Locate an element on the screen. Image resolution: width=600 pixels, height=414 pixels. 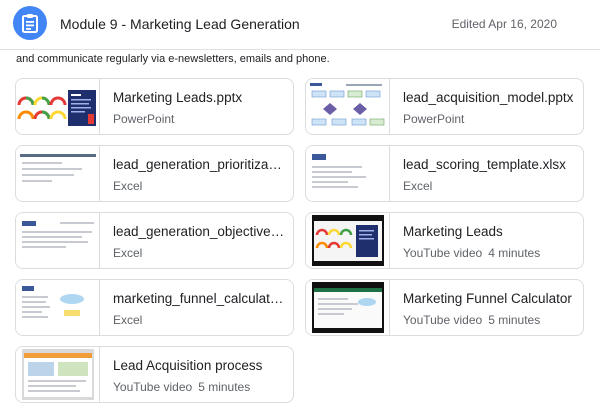
attachment-title: Marketing Leads.pptx is located at coordinates (199, 97).